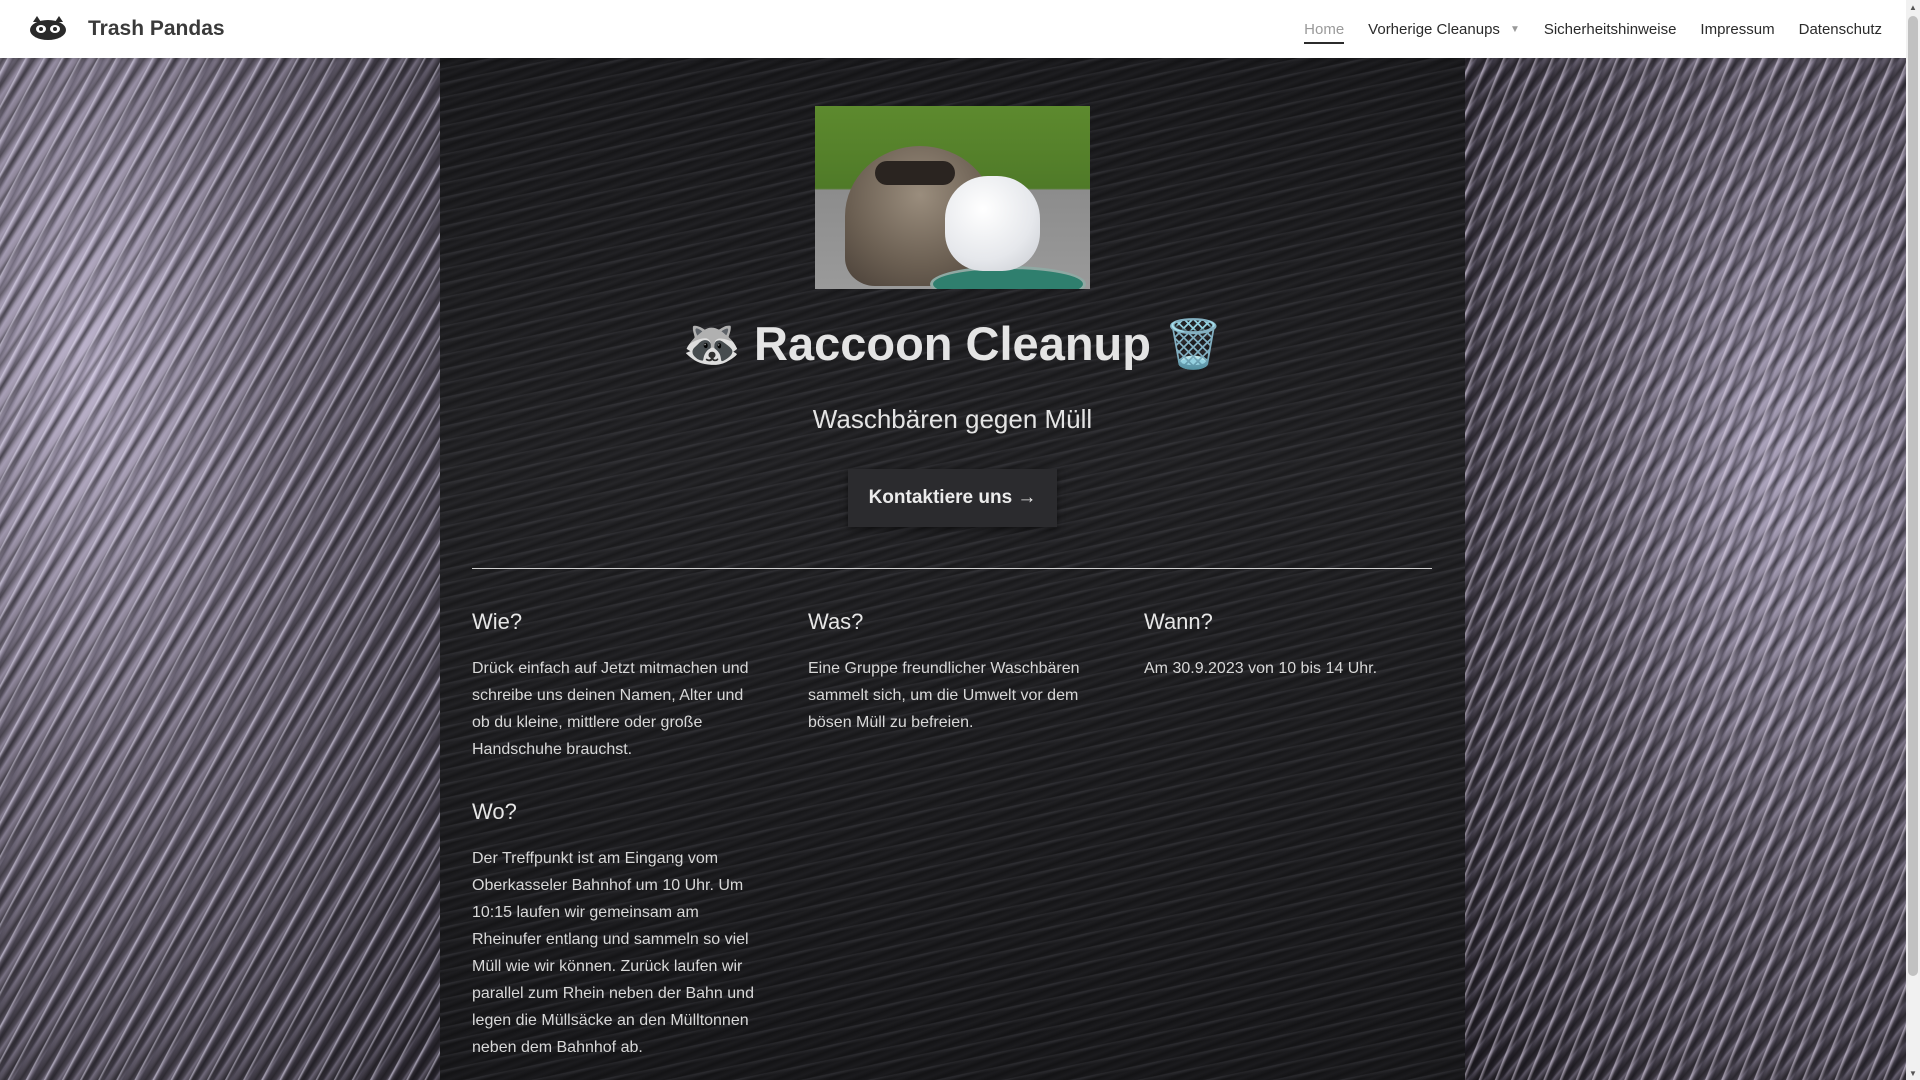 The width and height of the screenshot is (1920, 1080). Describe the element at coordinates (1261, 668) in the screenshot. I see `section-wann-text: Am 30.9.2023 von 10 bis 14 Uhr.` at that location.